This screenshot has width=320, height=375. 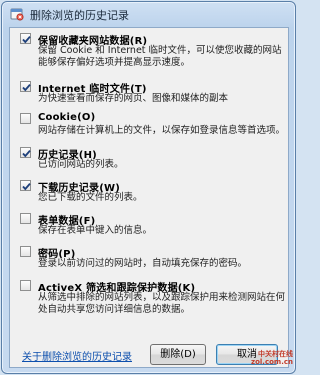 I want to click on checkbox-form-data, so click(x=25, y=218).